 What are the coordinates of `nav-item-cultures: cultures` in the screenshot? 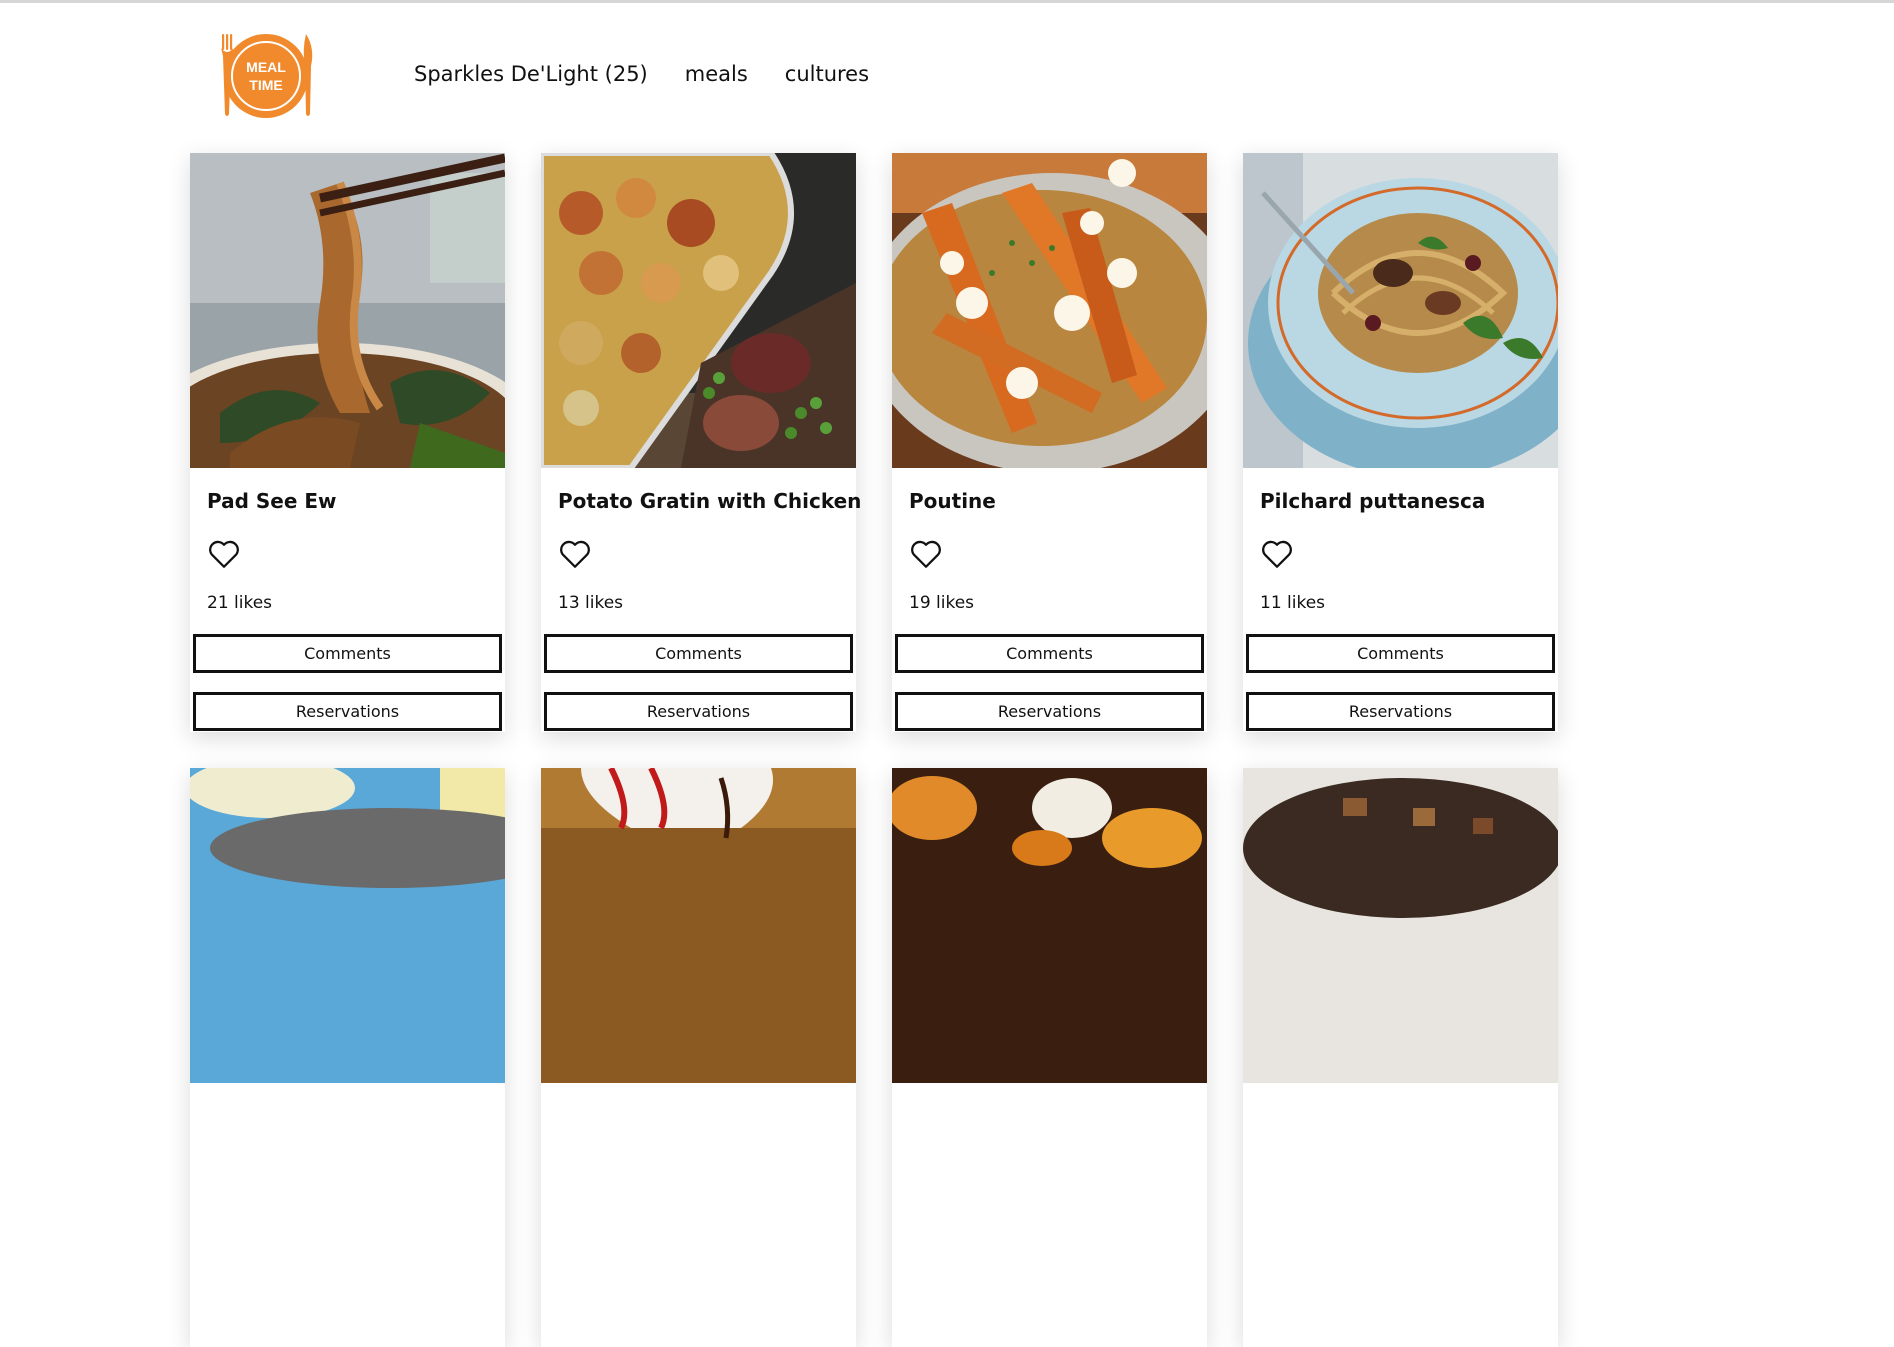 It's located at (827, 74).